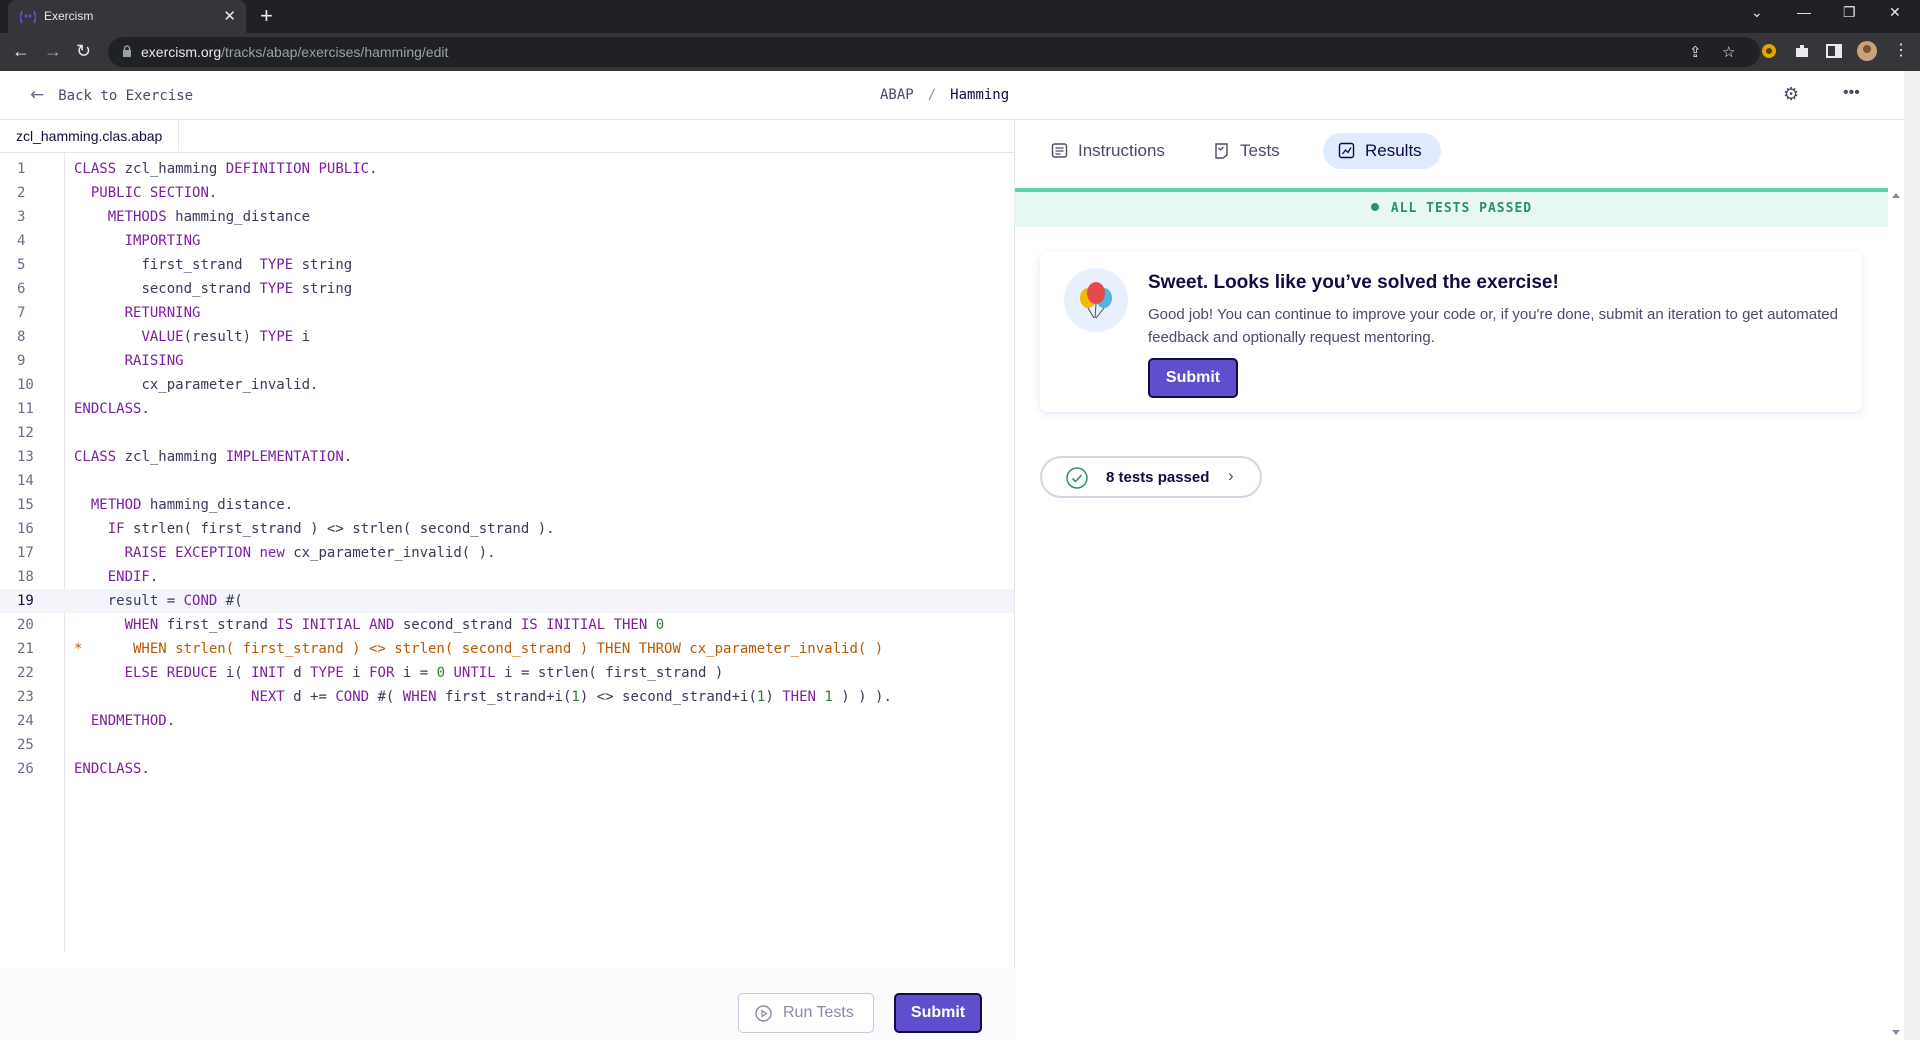 This screenshot has width=1920, height=1045. I want to click on back-to-exercise-link: ← Back to Exercise, so click(111, 95).